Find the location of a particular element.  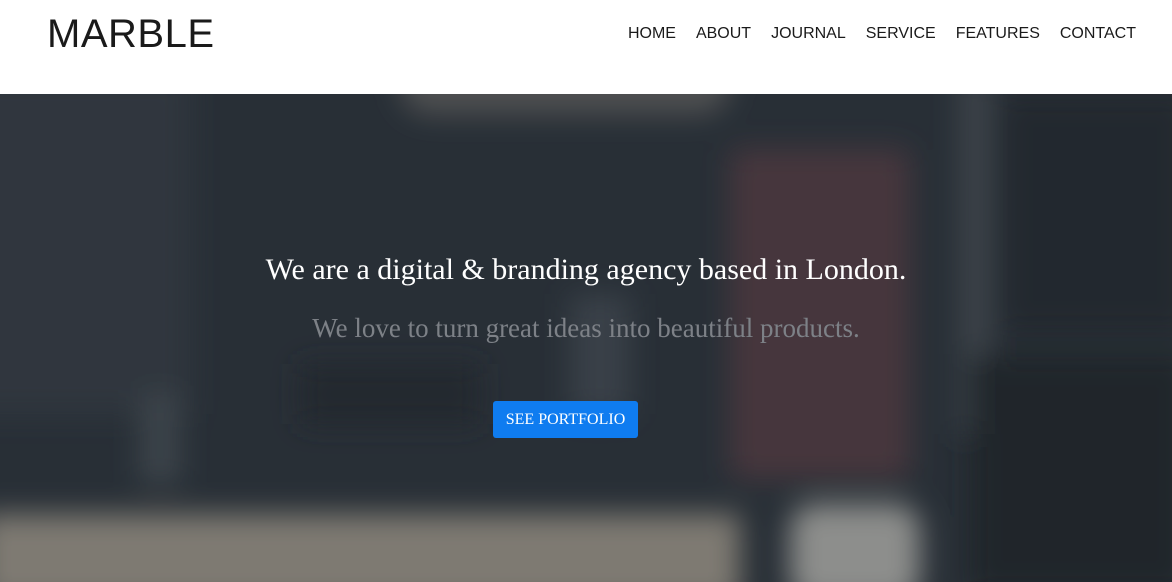

nav-item-journal: JOURNAL is located at coordinates (808, 34).